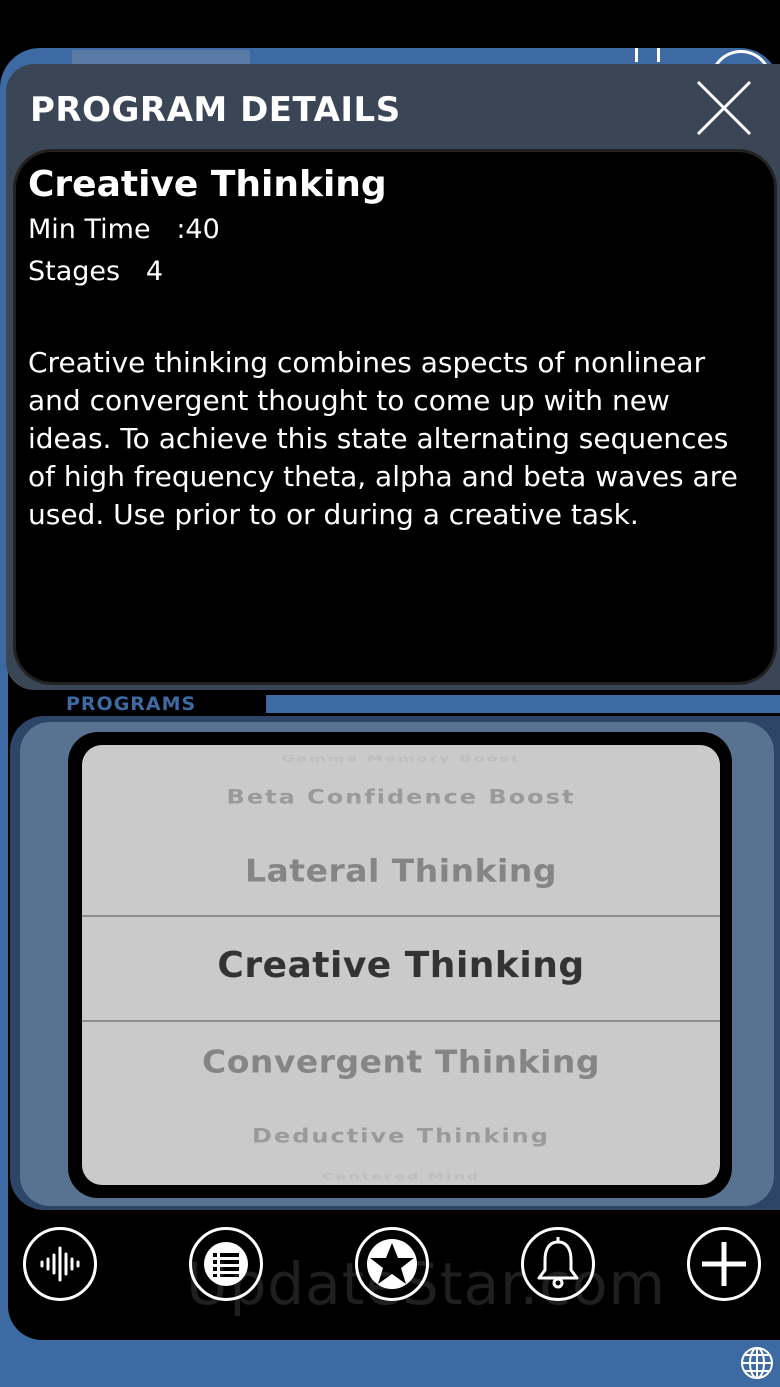 The height and width of the screenshot is (1387, 780). I want to click on add-button, so click(724, 1264).